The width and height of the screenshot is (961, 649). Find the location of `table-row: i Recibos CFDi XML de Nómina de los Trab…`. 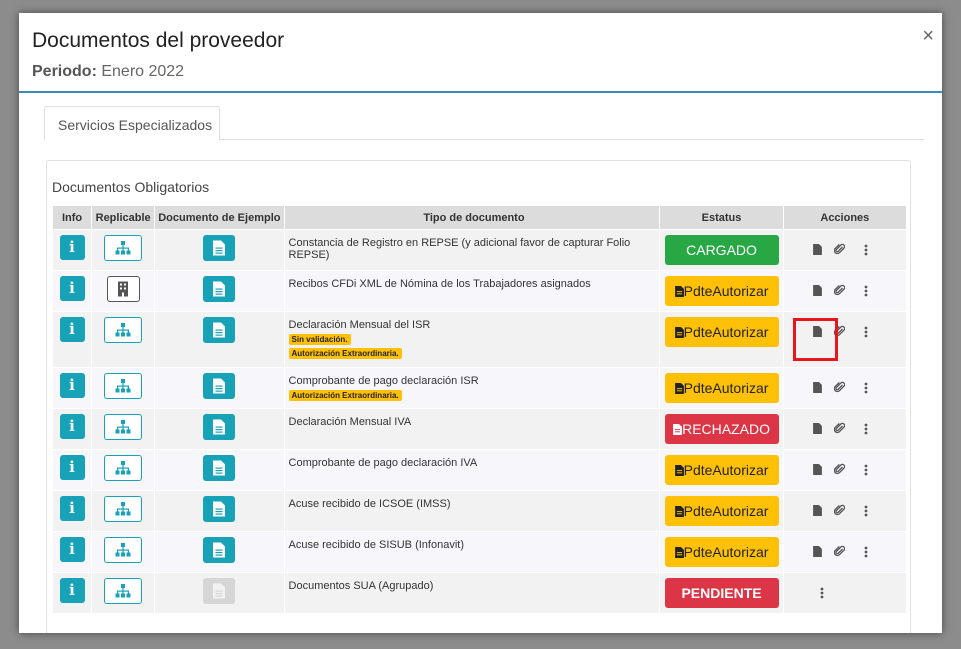

table-row: i Recibos CFDi XML de Nómina de los Trab… is located at coordinates (479, 291).